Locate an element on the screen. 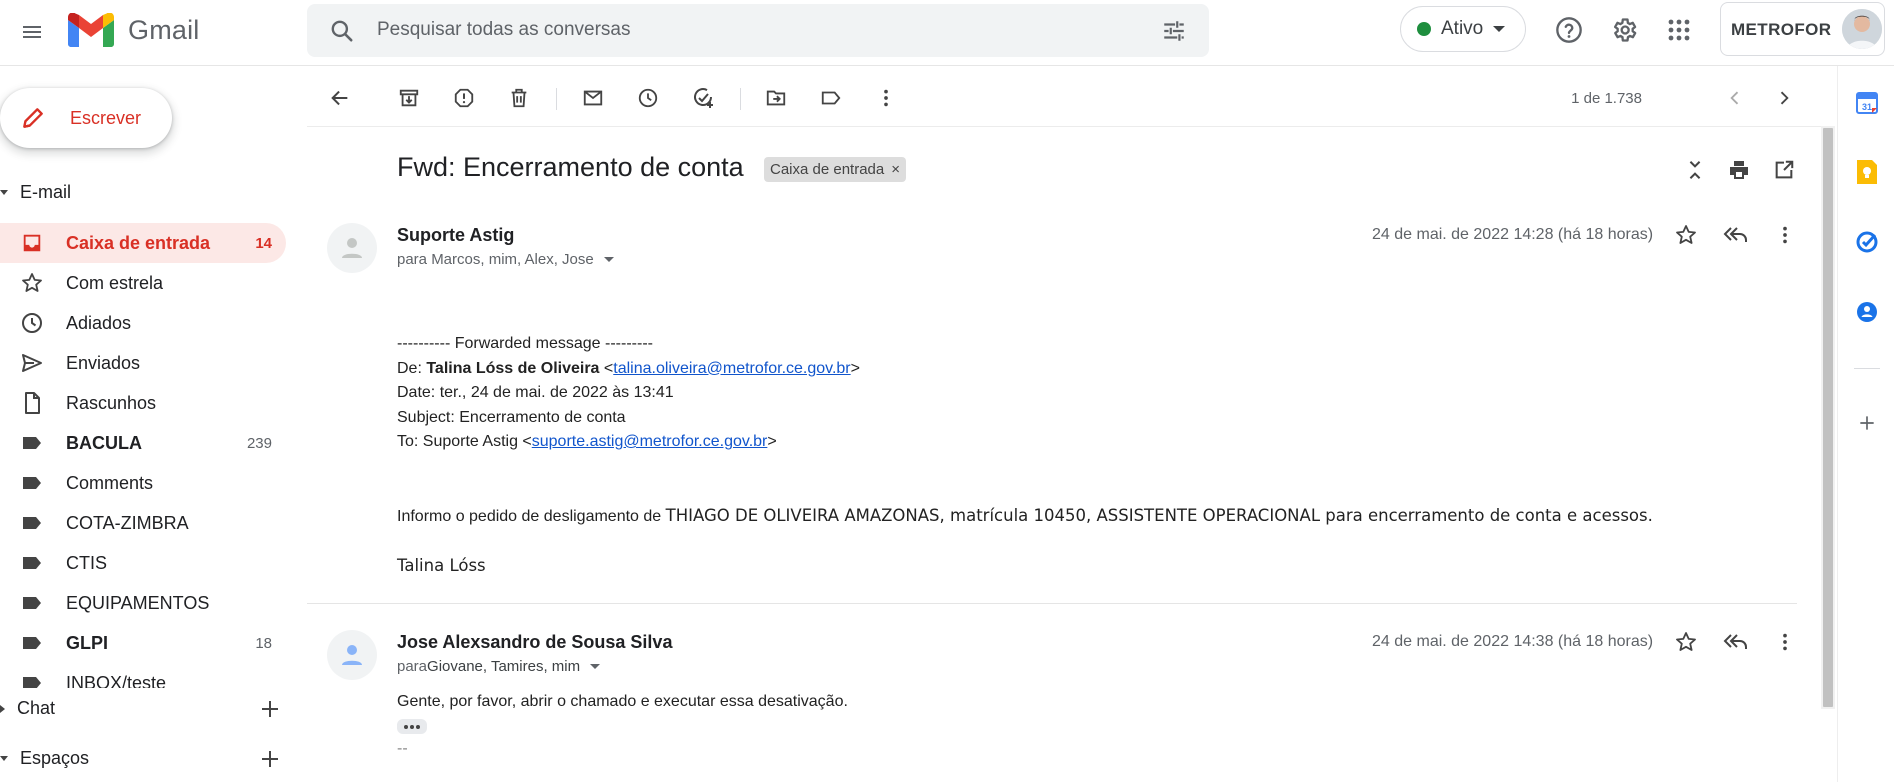  collapse-icon is located at coordinates (1695, 170).